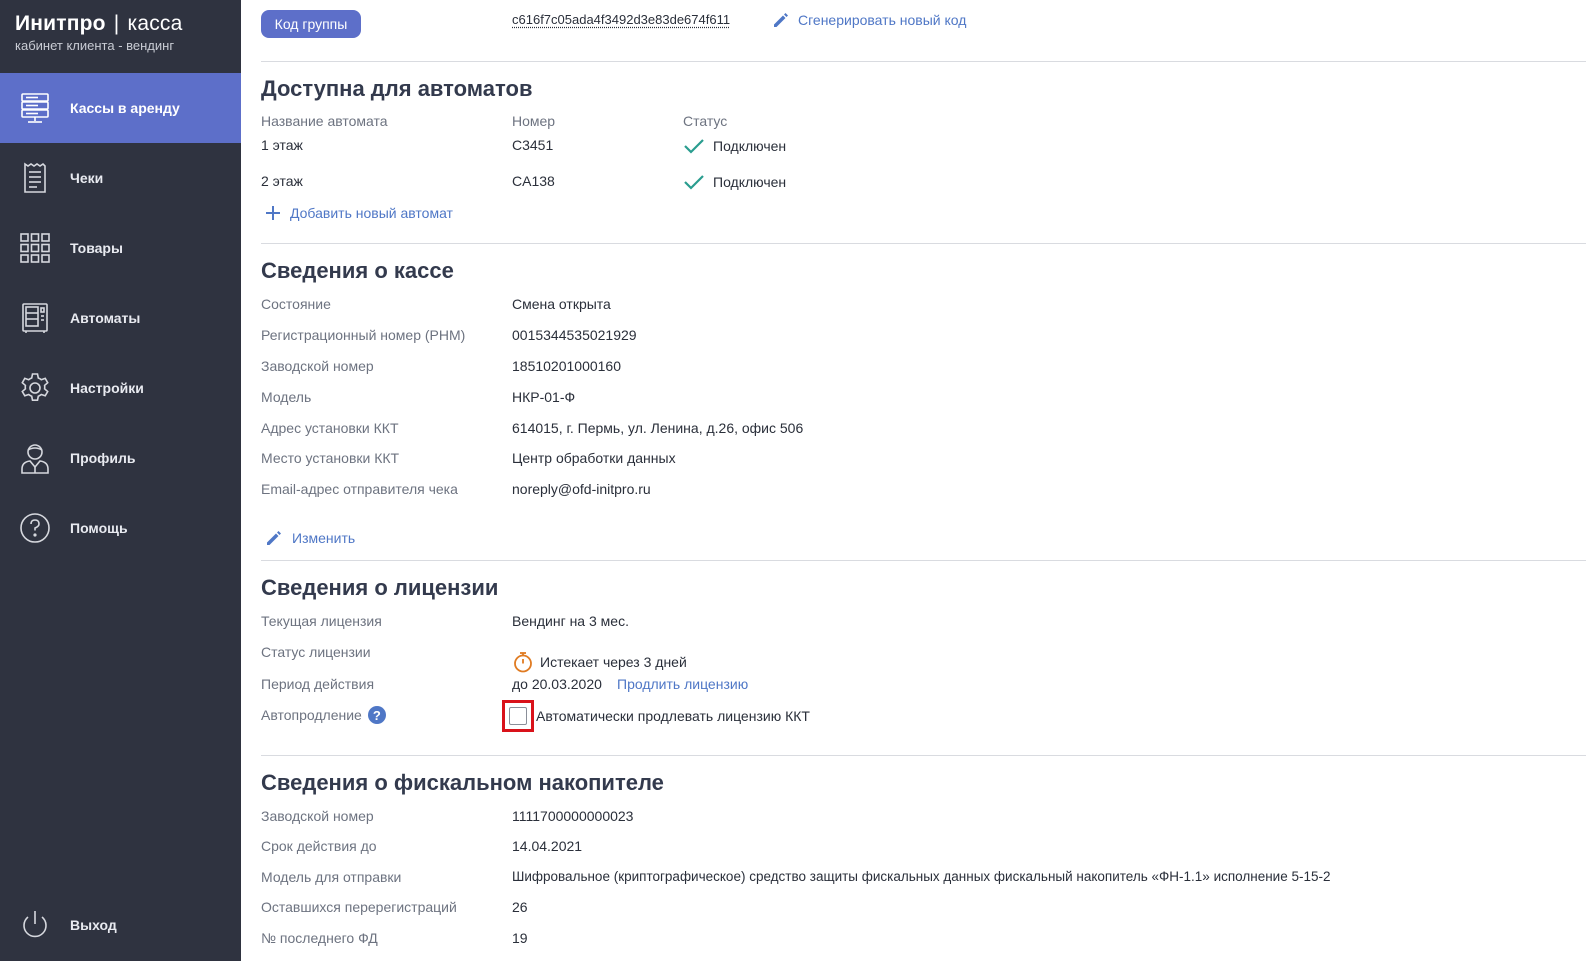 The image size is (1595, 961). I want to click on sidebar-item-label: Помощь, so click(99, 528).